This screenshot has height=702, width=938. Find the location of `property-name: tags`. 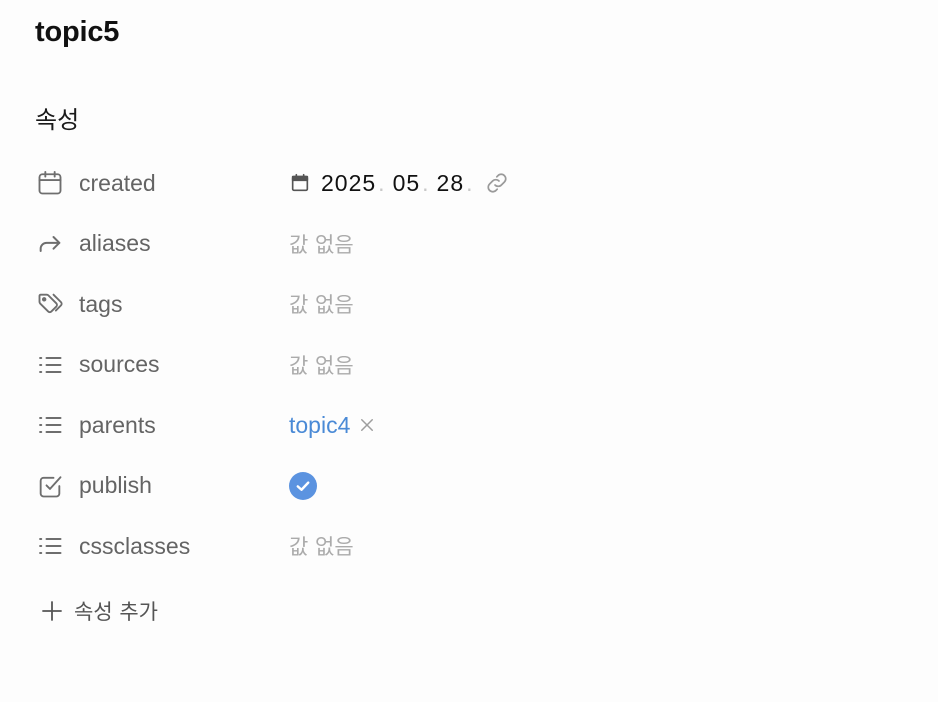

property-name: tags is located at coordinates (101, 303).